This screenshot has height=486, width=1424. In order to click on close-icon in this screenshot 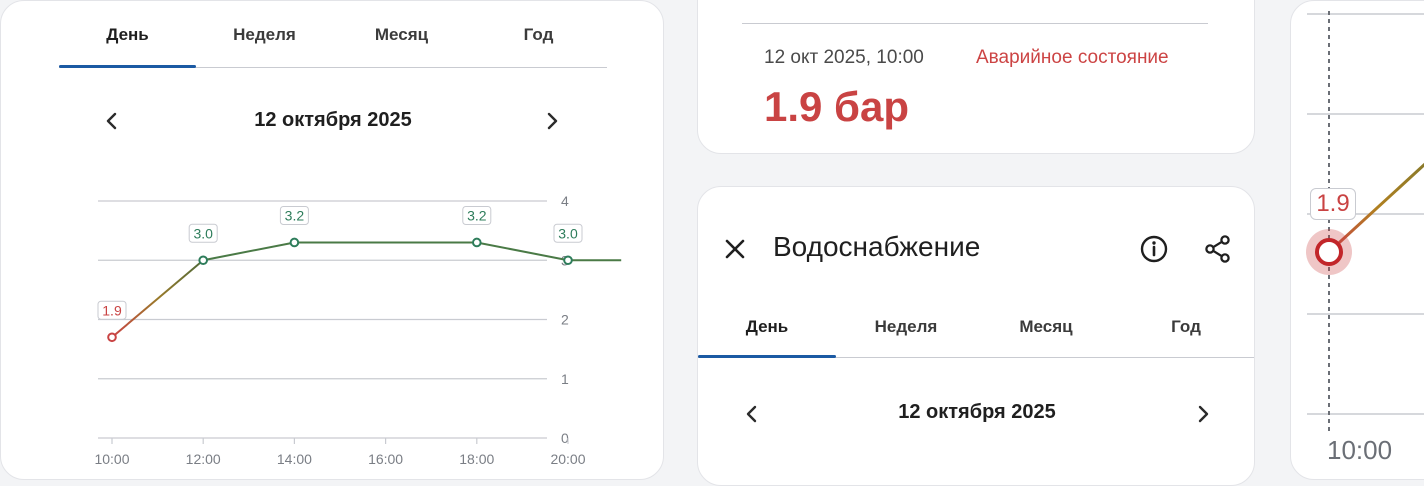, I will do `click(735, 249)`.